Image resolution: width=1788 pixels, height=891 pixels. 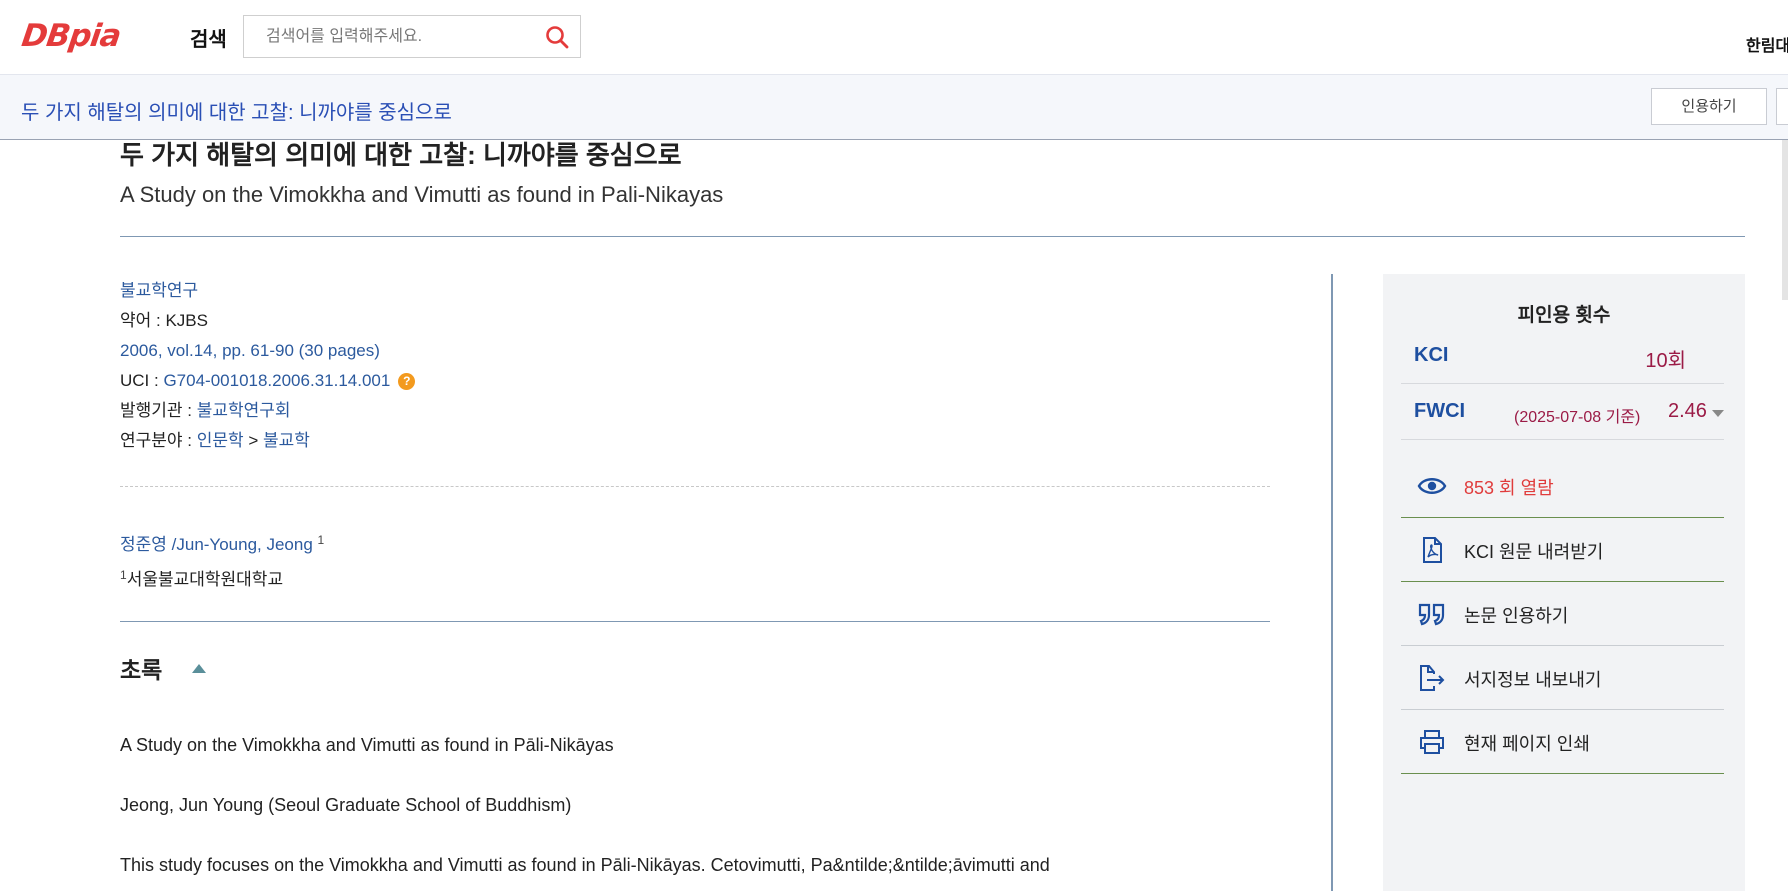 I want to click on cite-article-button: 논문 인용하기, so click(x=1562, y=614).